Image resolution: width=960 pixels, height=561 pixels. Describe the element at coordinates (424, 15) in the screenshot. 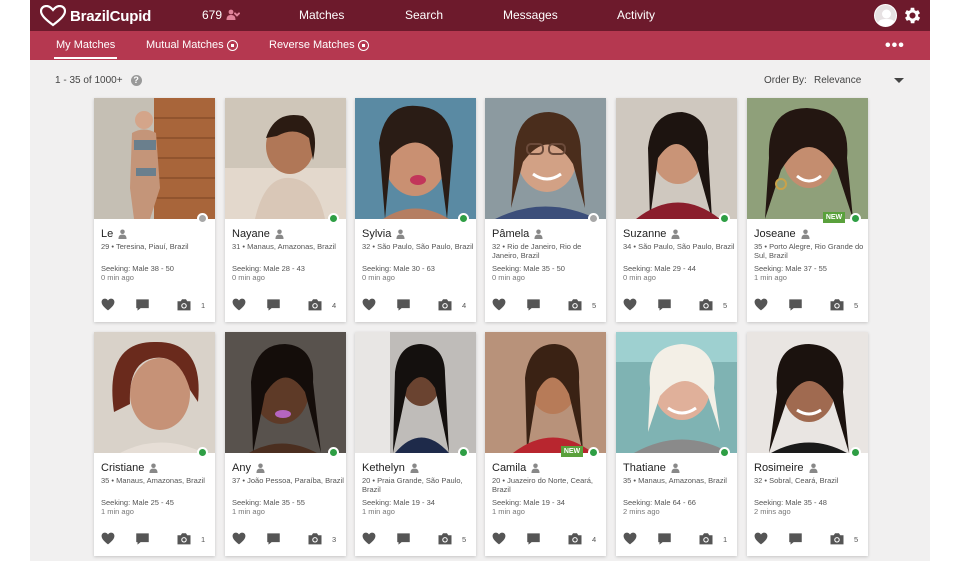

I see `nav-search: Search` at that location.